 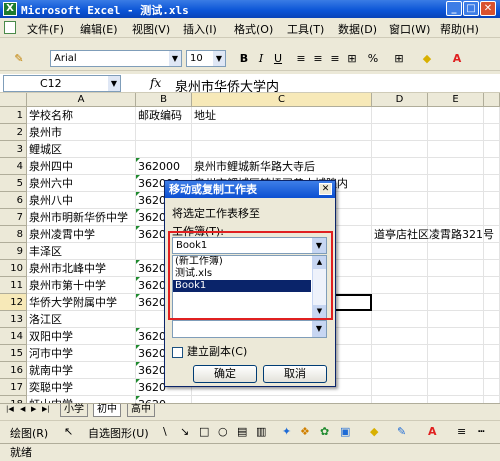 What do you see at coordinates (81, 217) in the screenshot?
I see `table-cell-a: 泉州市明新华侨中学` at bounding box center [81, 217].